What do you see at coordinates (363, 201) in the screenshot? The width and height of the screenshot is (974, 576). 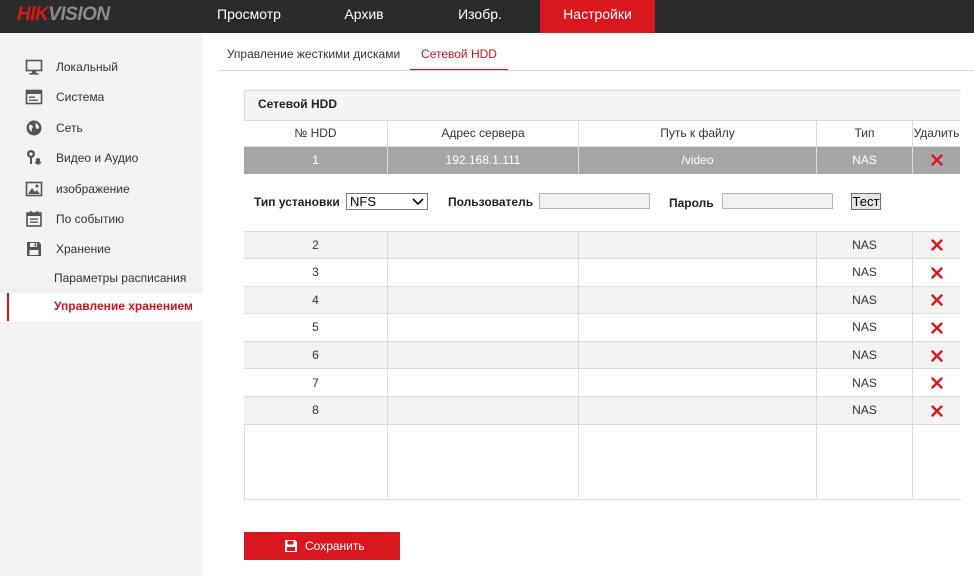 I see `mount-type-value: NFS` at bounding box center [363, 201].